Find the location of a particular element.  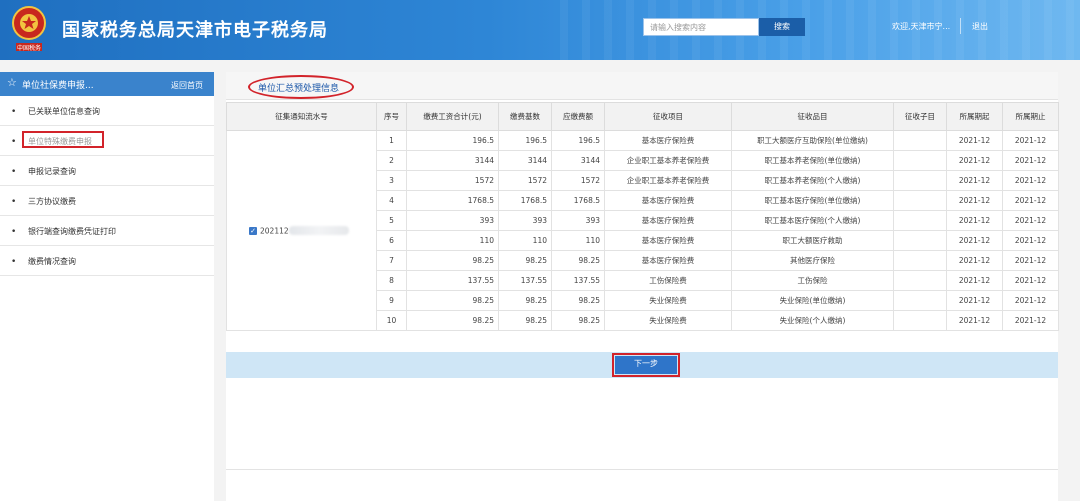

wage-total: 393 is located at coordinates (452, 220).